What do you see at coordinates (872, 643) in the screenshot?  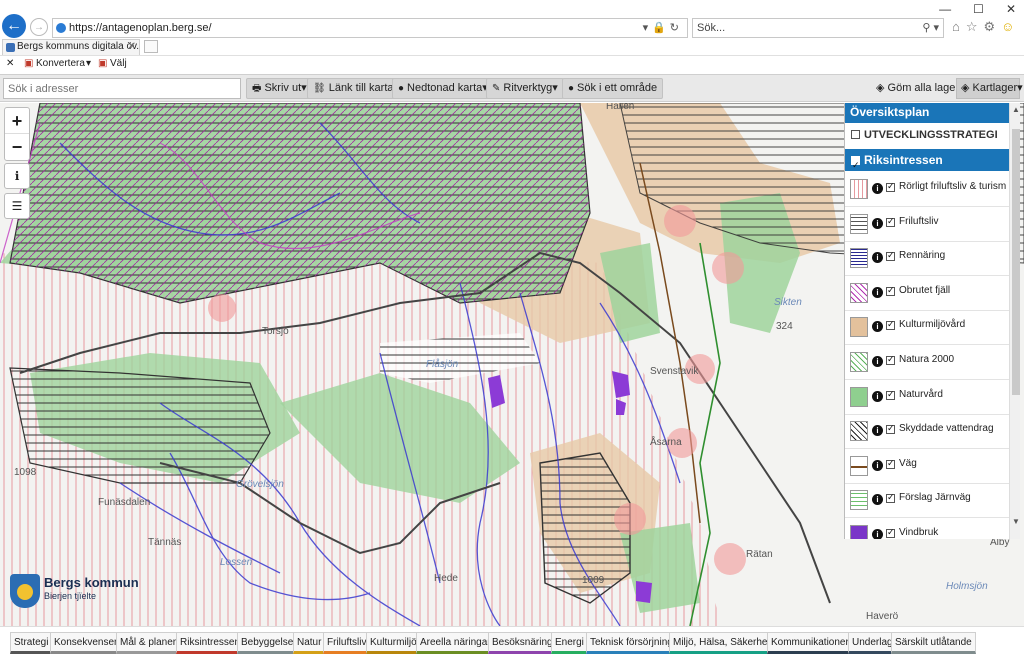 I see `category-tab: Underlag` at bounding box center [872, 643].